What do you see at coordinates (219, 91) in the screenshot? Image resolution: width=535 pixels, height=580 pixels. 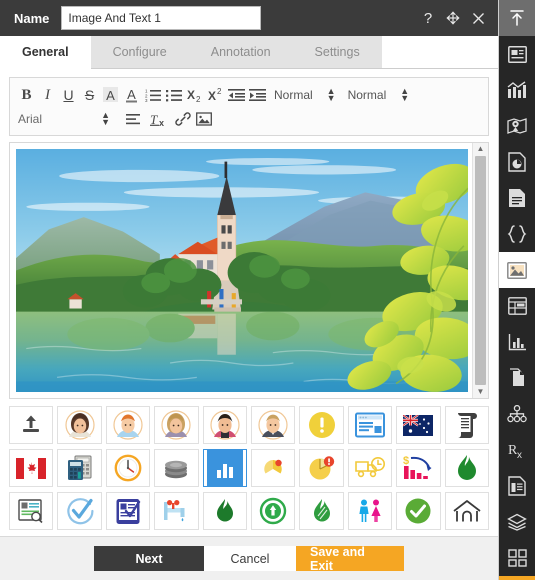 I see `svg-text: 2` at bounding box center [219, 91].